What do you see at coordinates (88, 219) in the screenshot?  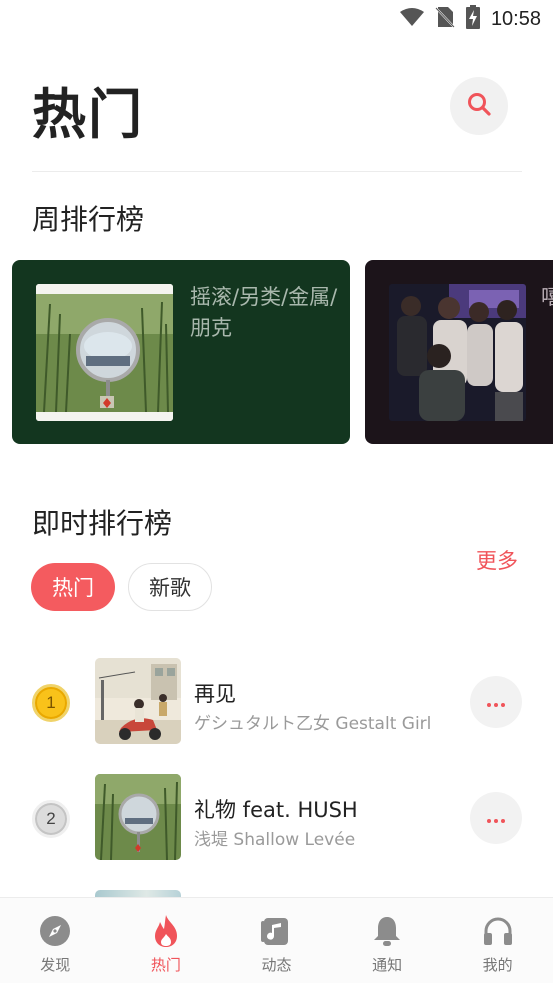 I see `weekly-chart-title: 周排行榜` at bounding box center [88, 219].